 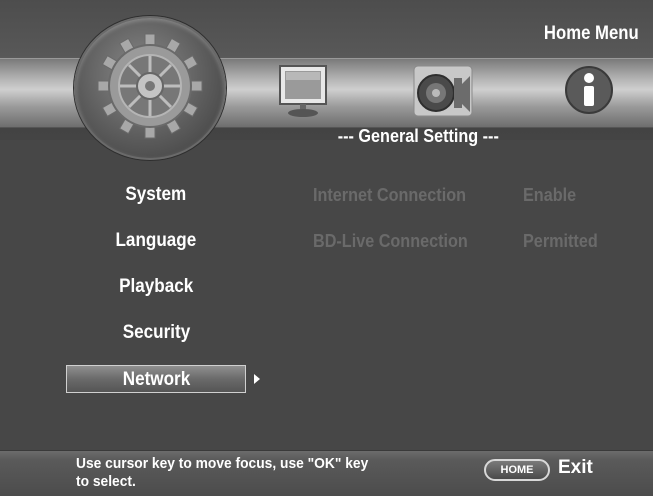 I want to click on menu-item-network: Network, so click(x=156, y=379).